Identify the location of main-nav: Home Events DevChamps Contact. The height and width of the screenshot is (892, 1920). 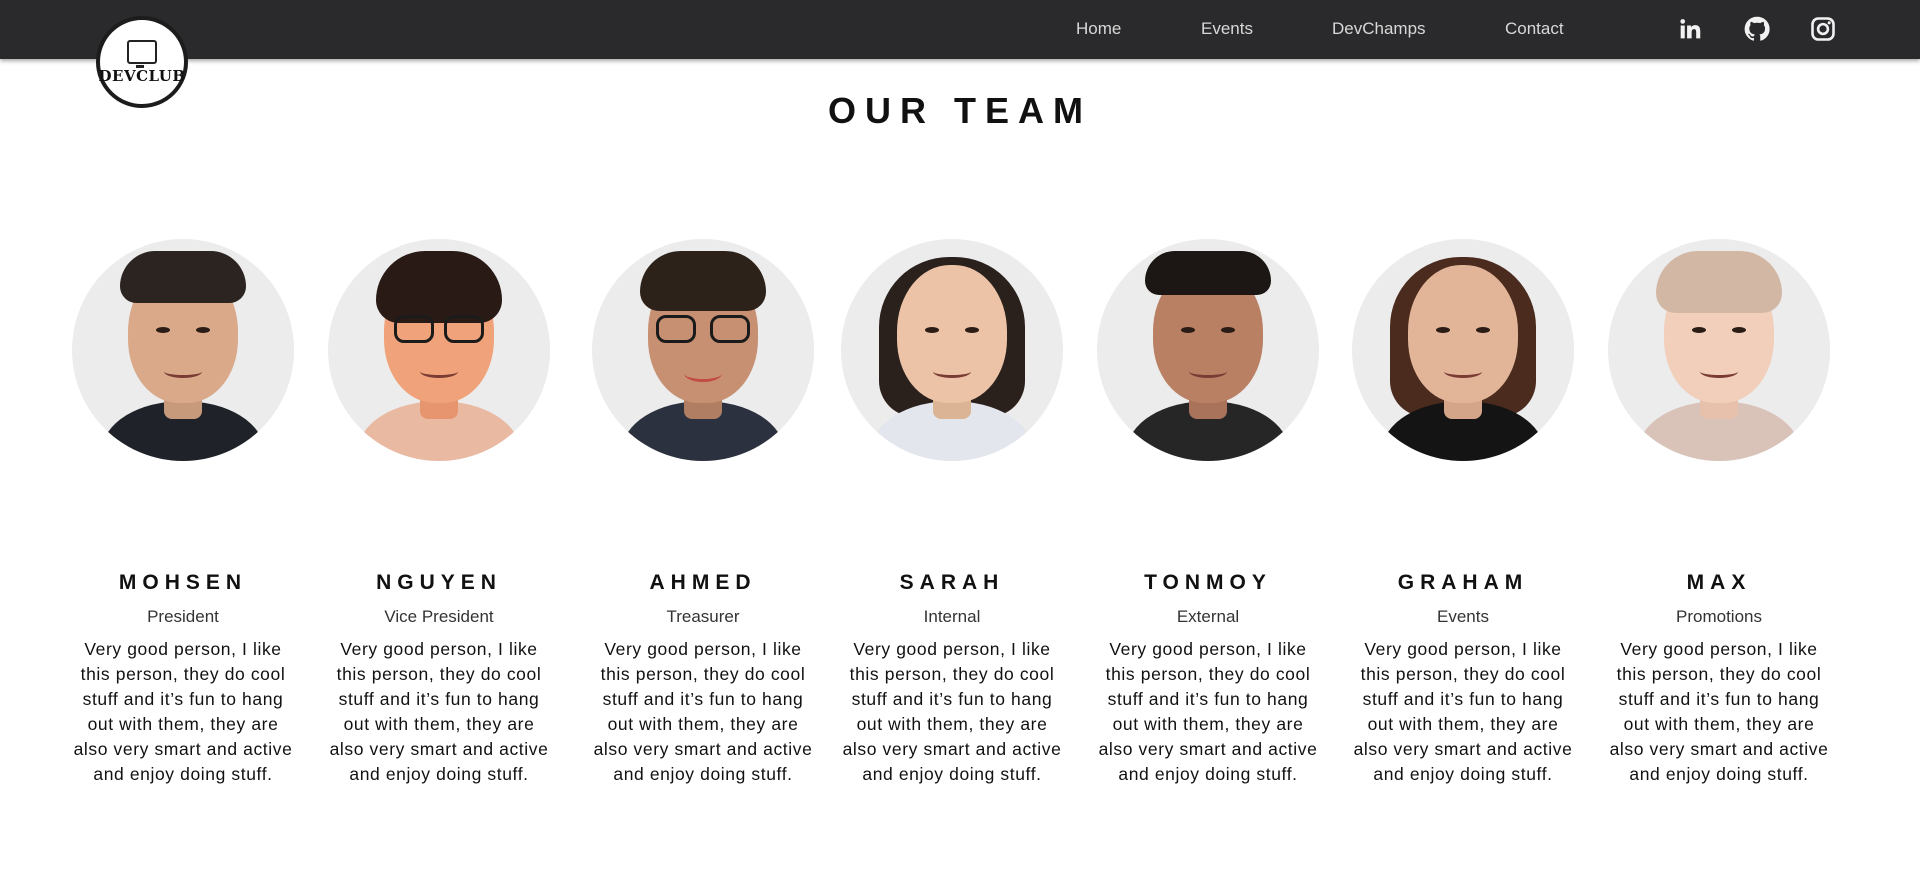
(960, 29).